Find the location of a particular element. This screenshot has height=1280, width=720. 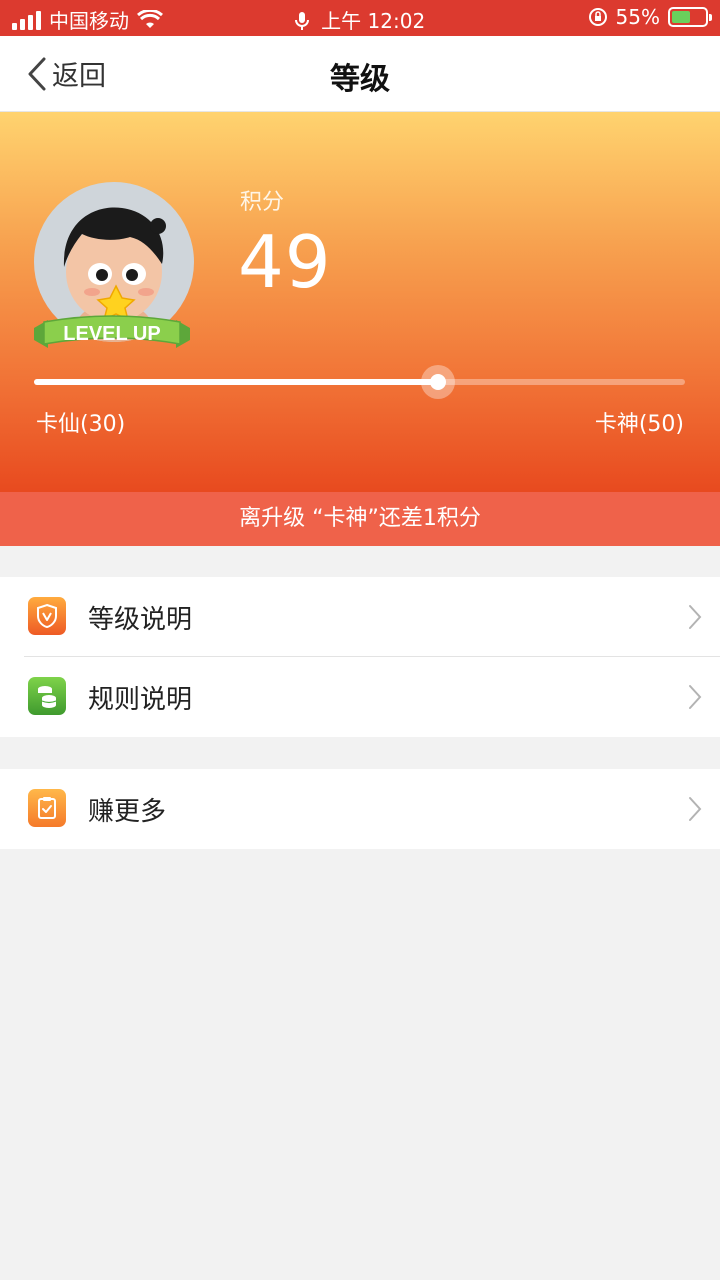

level-progress-track is located at coordinates (359, 382).